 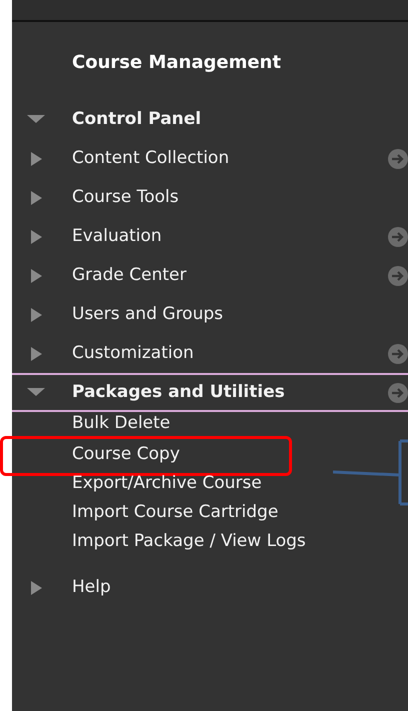 I want to click on section-title: Course Management, so click(x=176, y=62).